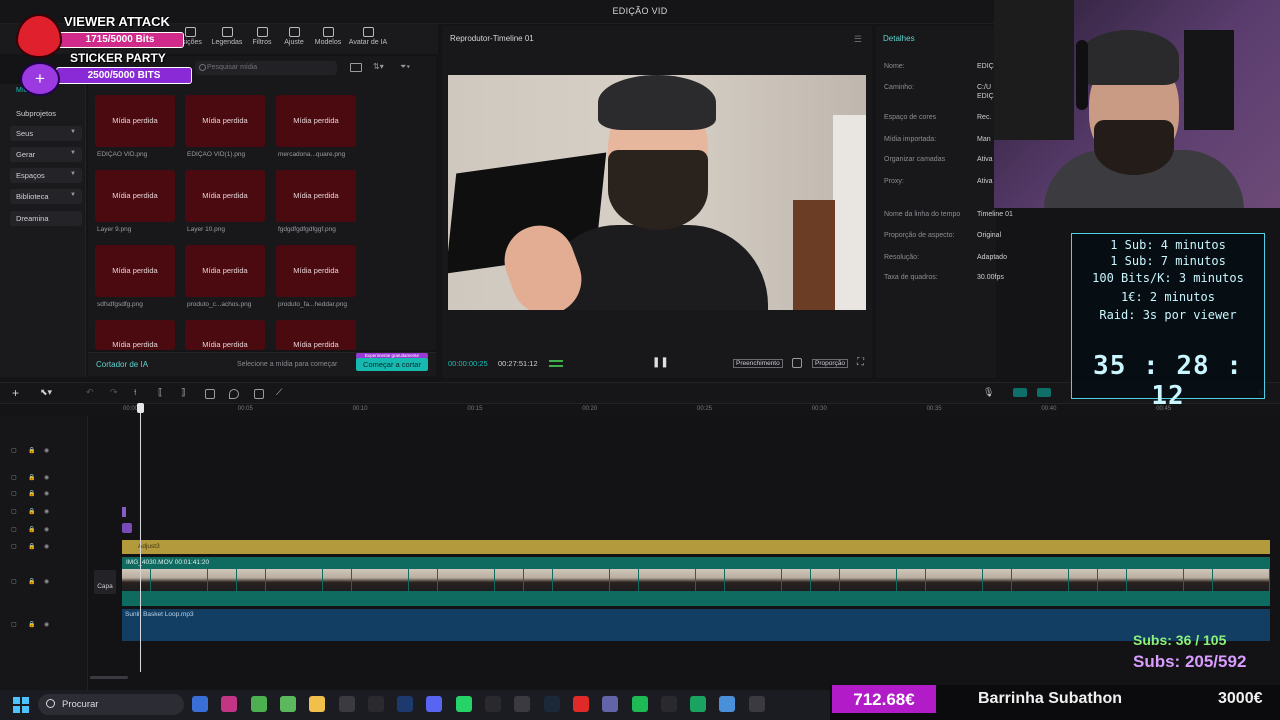  What do you see at coordinates (229, 704) in the screenshot?
I see `instagram-icon` at bounding box center [229, 704].